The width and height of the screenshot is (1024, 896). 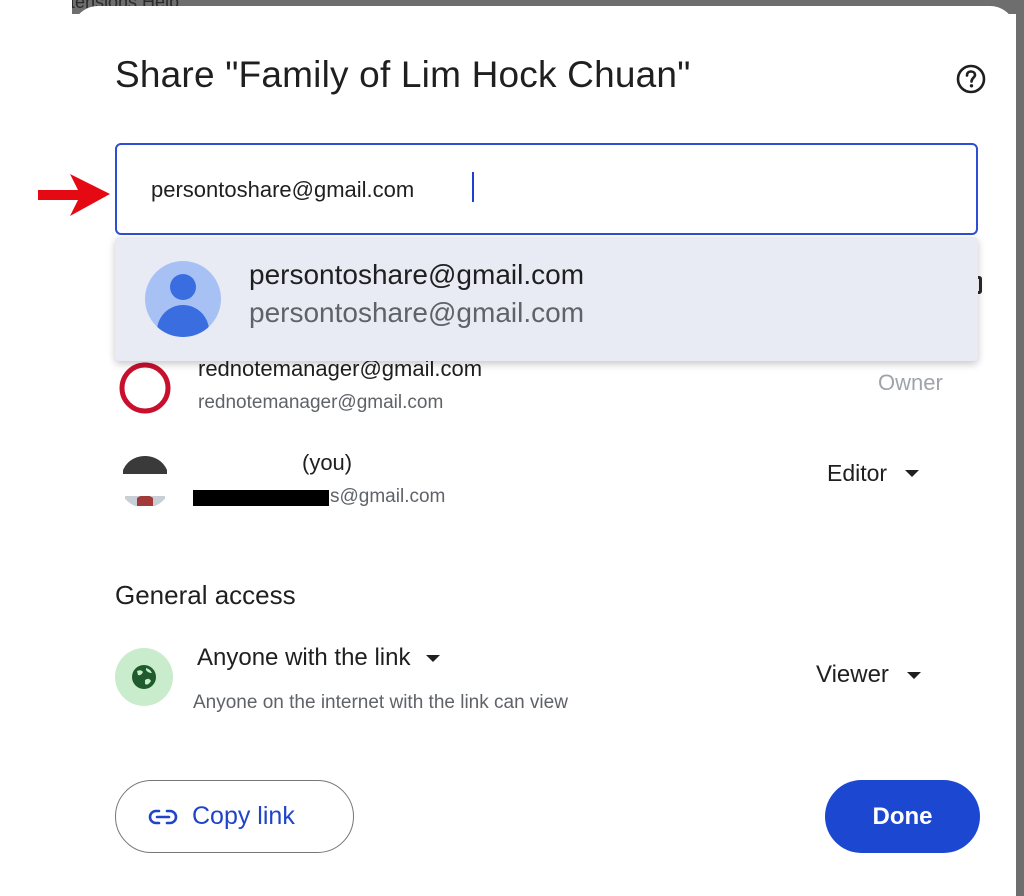 I want to click on role-editor-label: Editor, so click(x=857, y=473).